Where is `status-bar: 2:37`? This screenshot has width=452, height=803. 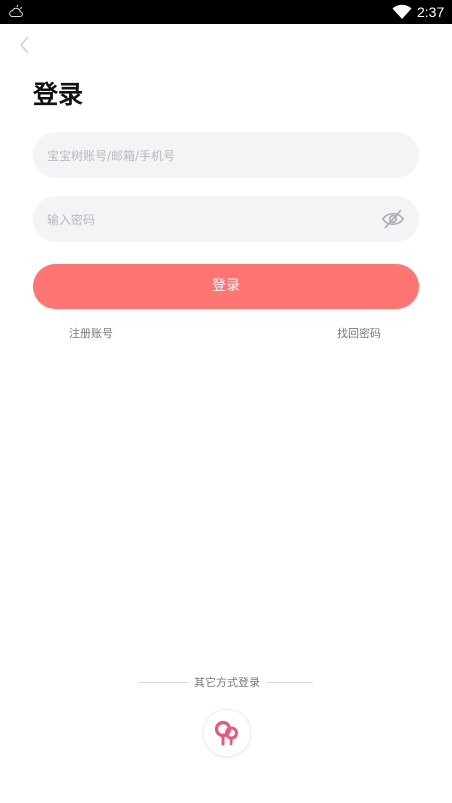 status-bar: 2:37 is located at coordinates (226, 12).